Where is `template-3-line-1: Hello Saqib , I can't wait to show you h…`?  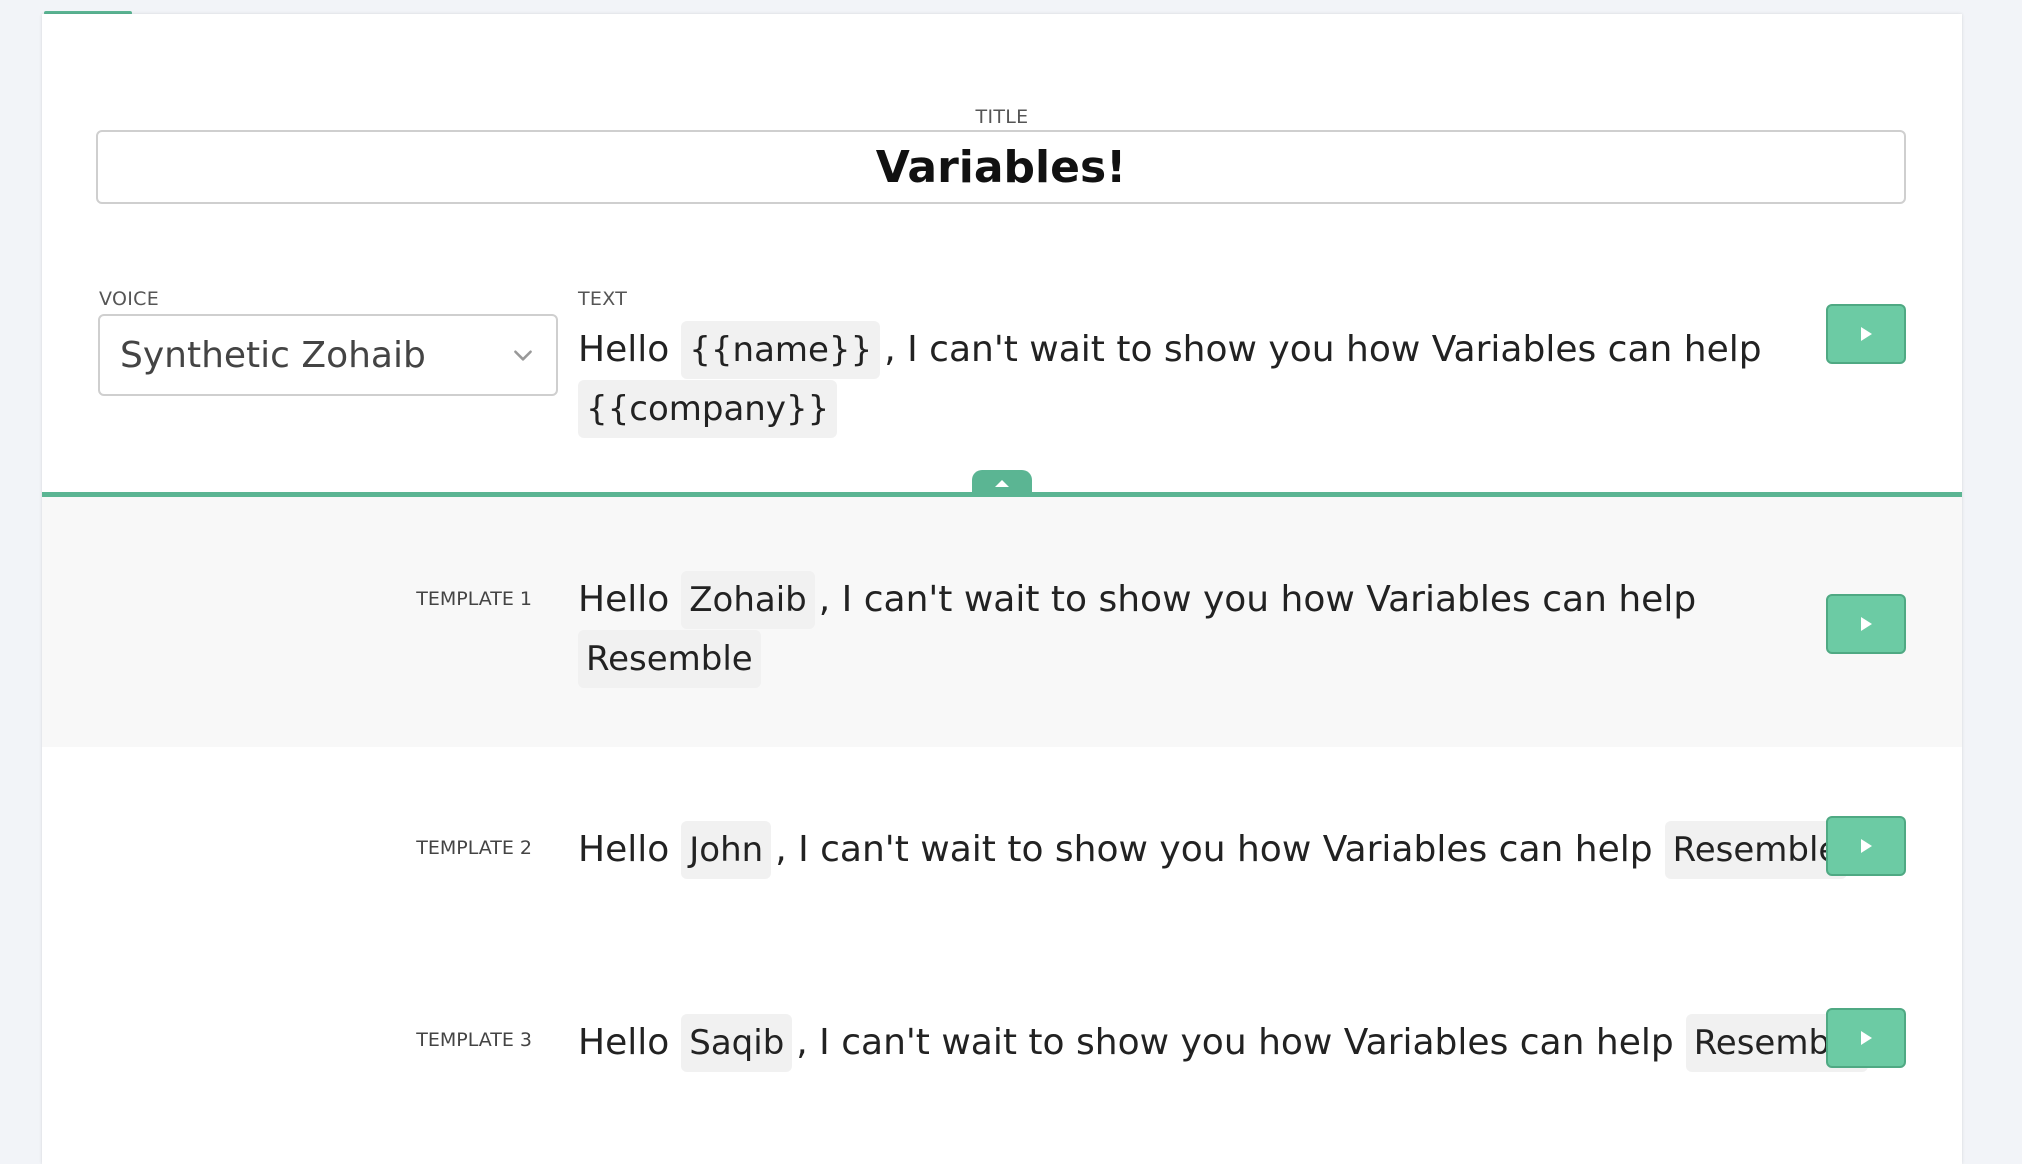
template-3-line-1: Hello Saqib , I can't wait to show you h… is located at coordinates (1225, 1043).